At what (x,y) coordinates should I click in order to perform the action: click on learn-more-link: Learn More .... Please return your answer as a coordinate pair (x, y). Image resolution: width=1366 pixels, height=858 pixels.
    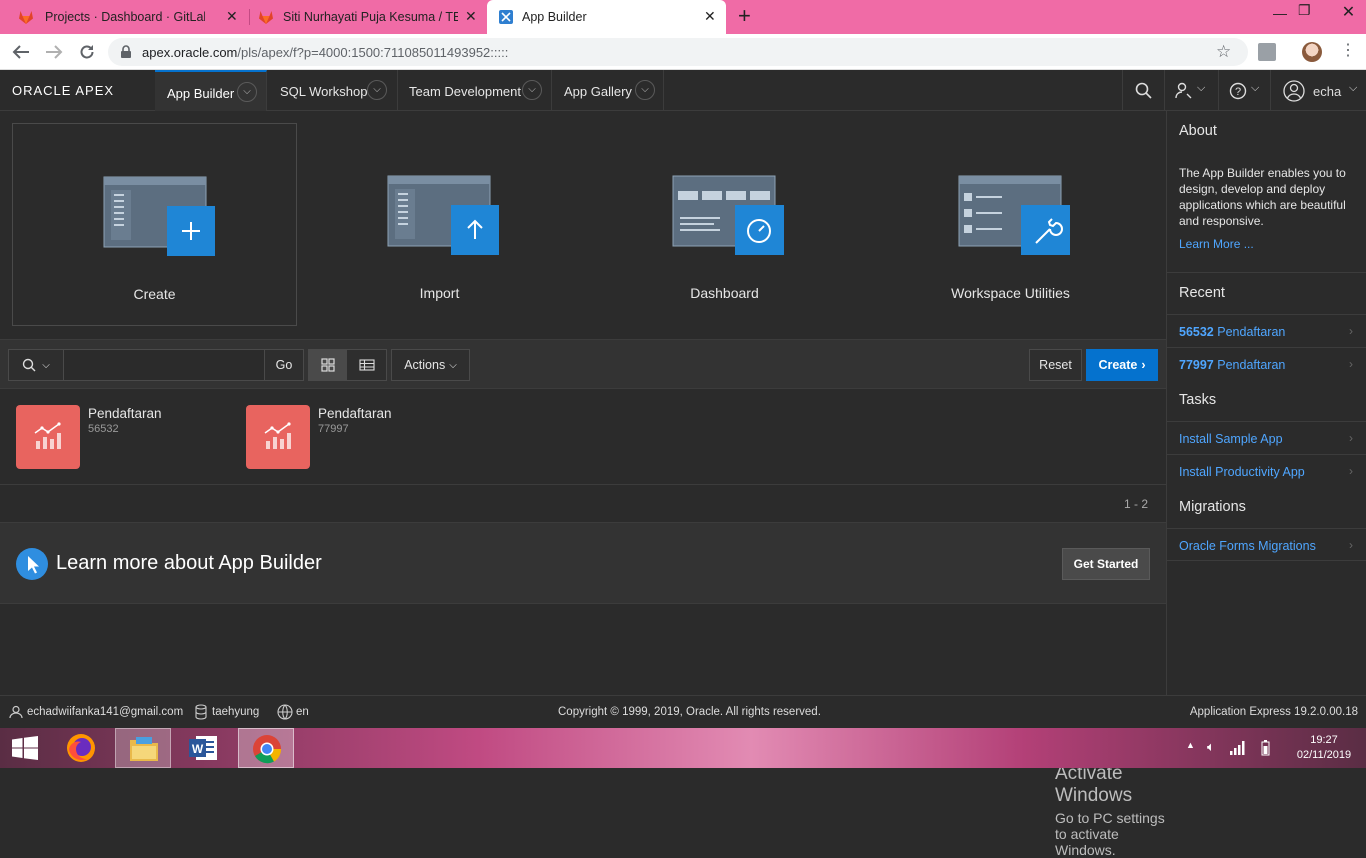
    Looking at the image, I should click on (1216, 244).